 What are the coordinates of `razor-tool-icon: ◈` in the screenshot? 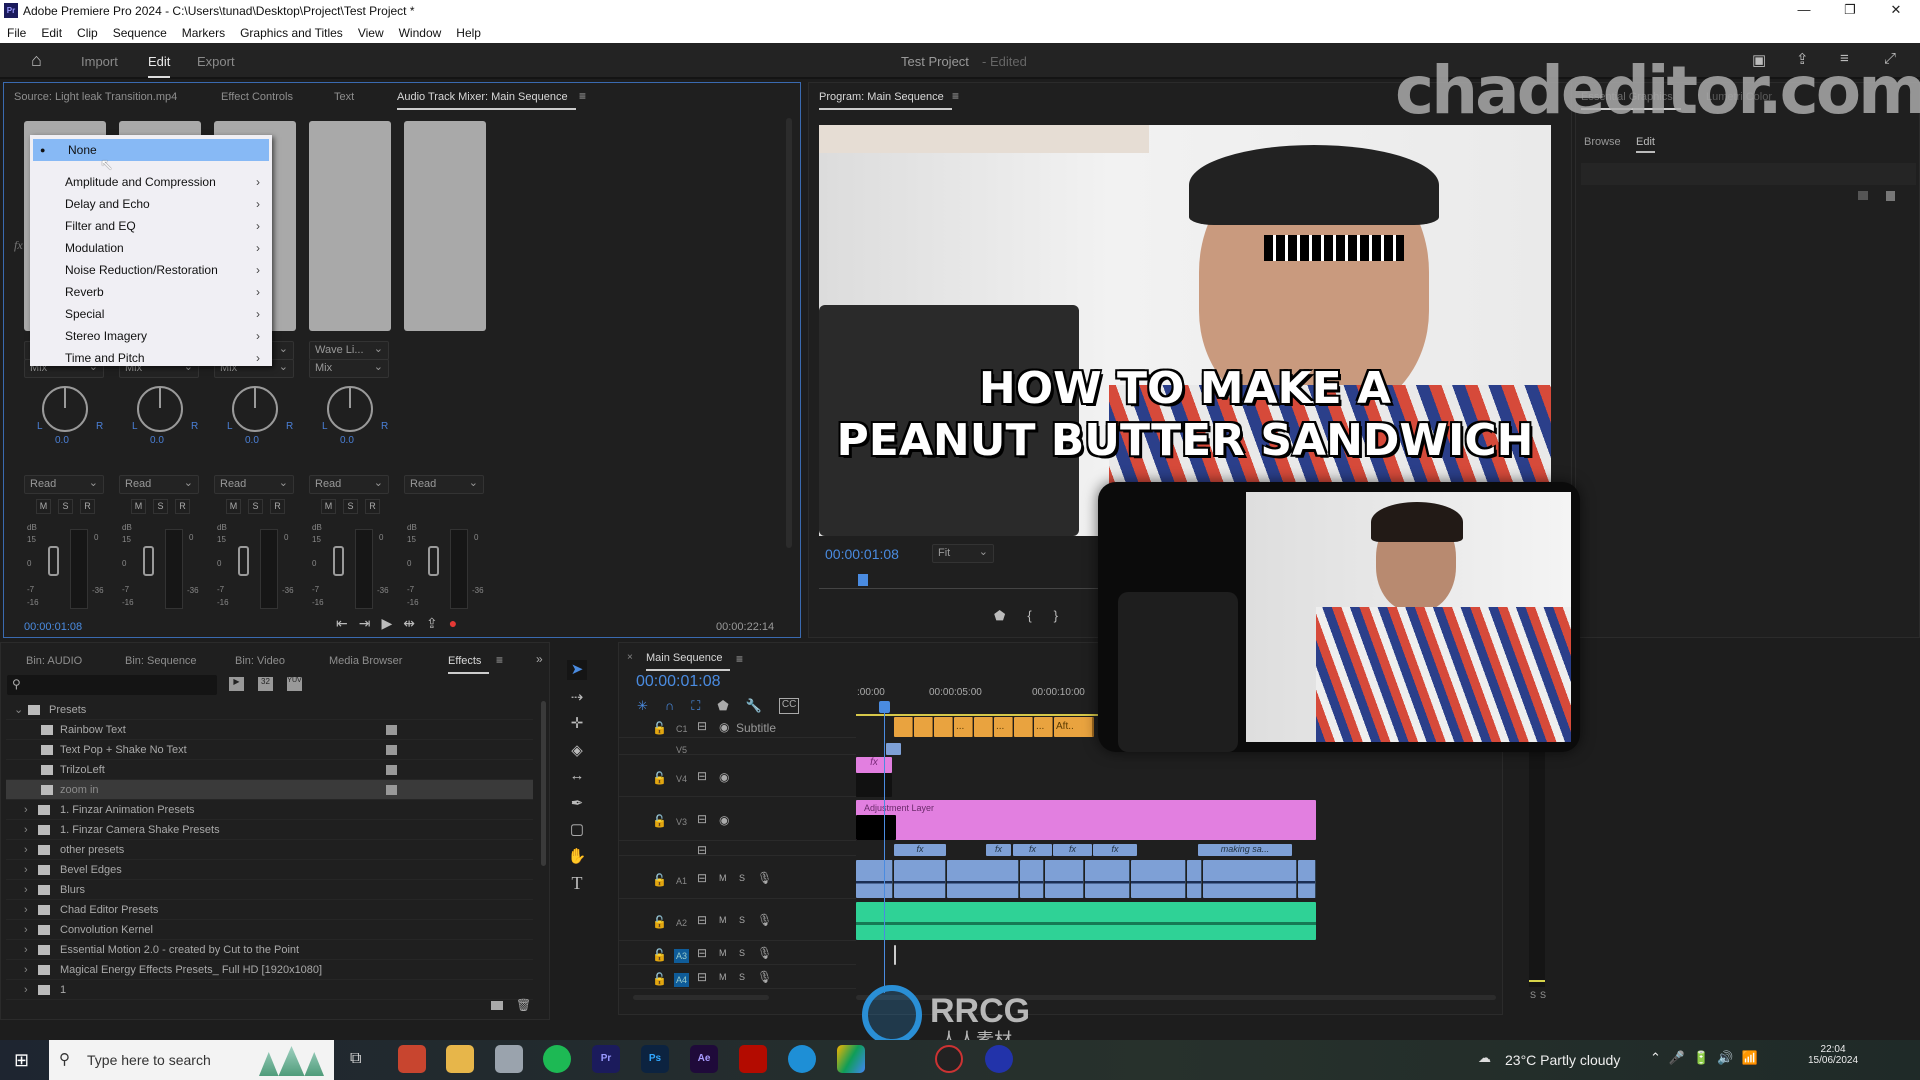 It's located at (577, 751).